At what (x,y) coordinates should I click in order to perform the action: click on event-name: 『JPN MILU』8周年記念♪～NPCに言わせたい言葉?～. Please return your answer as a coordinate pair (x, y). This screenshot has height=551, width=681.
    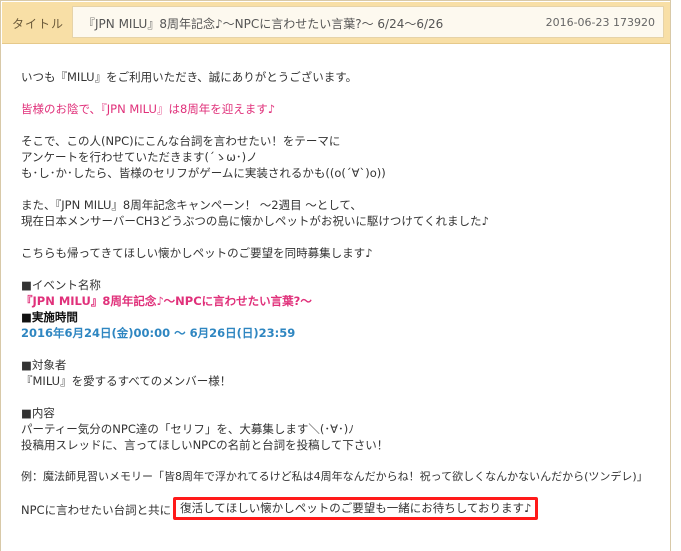
    Looking at the image, I should click on (166, 301).